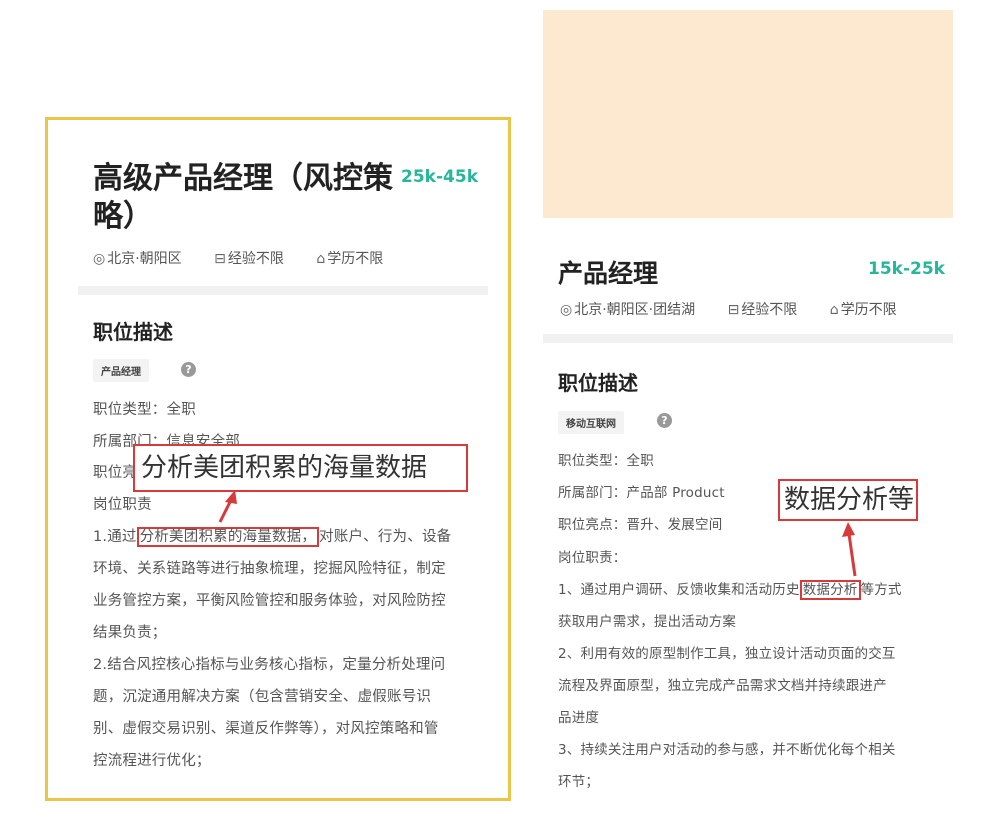  Describe the element at coordinates (608, 273) in the screenshot. I see `job-title: 产品经理` at that location.